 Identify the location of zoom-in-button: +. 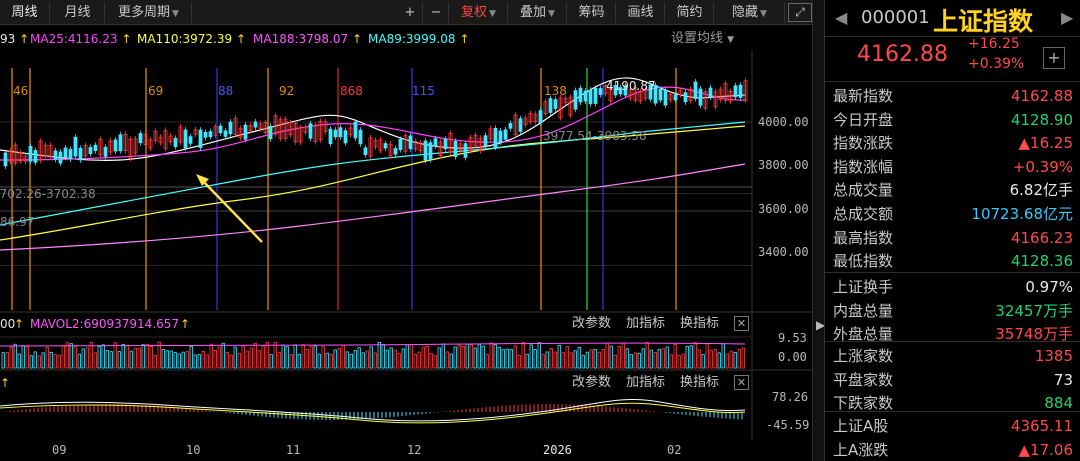
(410, 12).